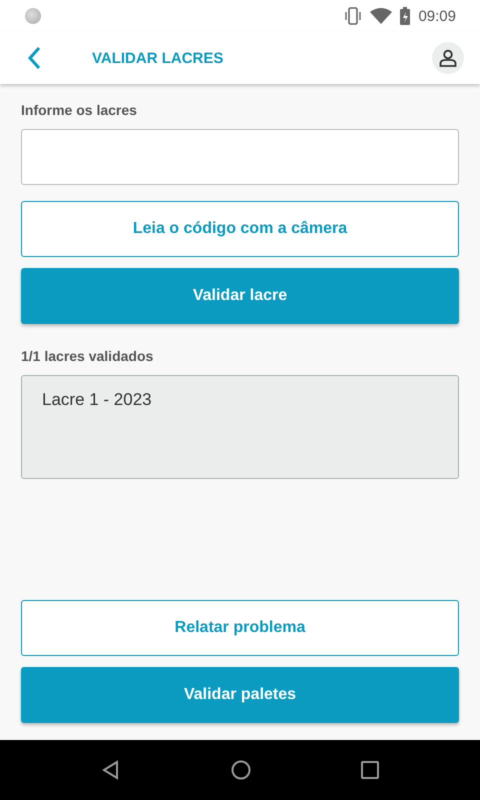 The image size is (480, 800). I want to click on person-icon, so click(448, 58).